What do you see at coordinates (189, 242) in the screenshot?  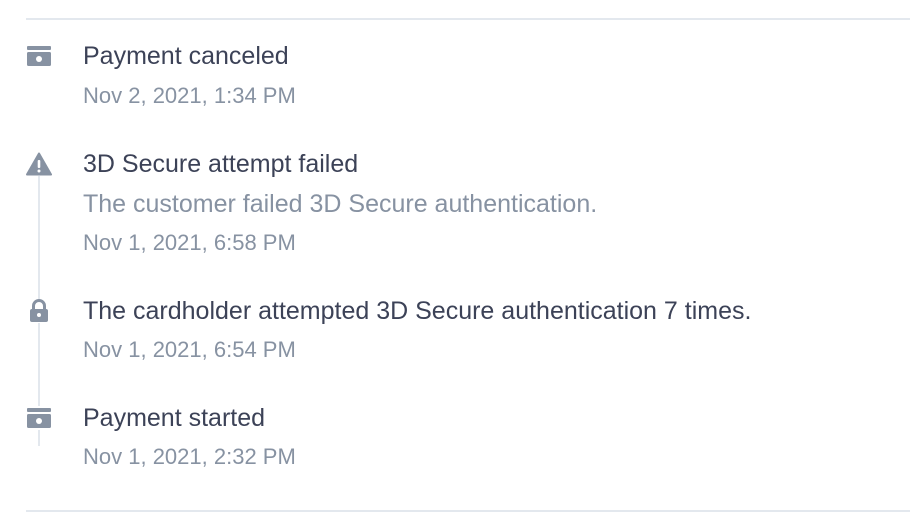 I see `event-timestamp: Nov 1, 2021, 6:58 PM` at bounding box center [189, 242].